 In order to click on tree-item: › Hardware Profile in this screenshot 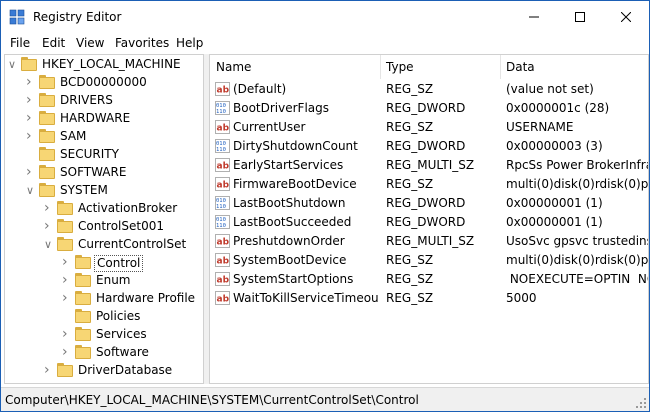, I will do `click(104, 299)`.